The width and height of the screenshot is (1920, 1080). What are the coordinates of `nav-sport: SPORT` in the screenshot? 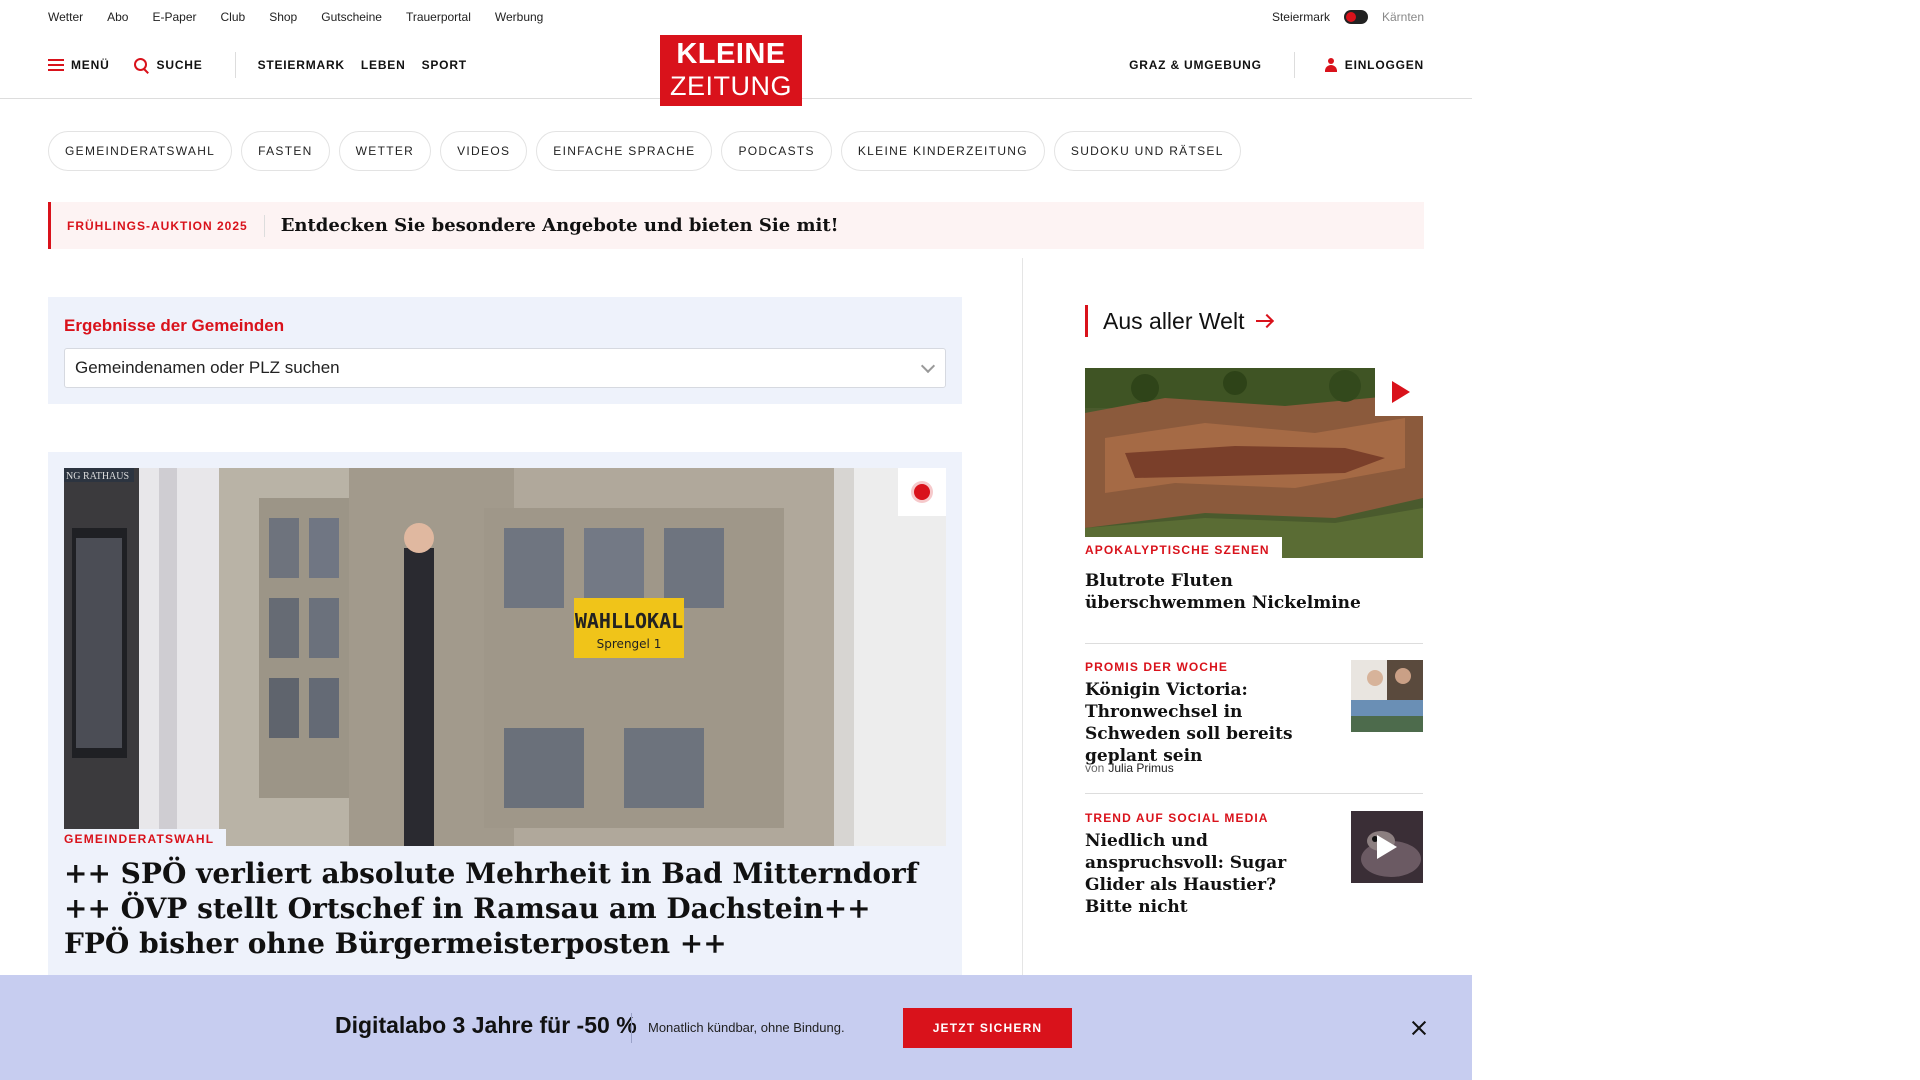 It's located at (444, 65).